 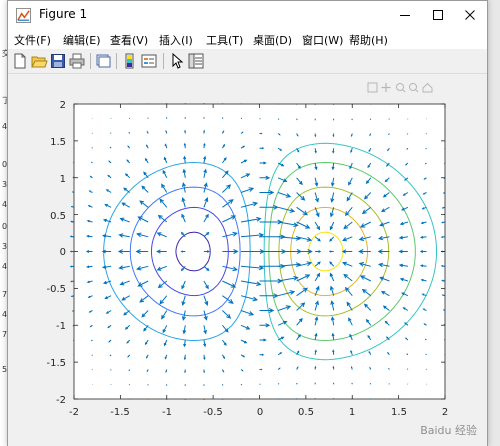 What do you see at coordinates (39, 61) in the screenshot?
I see `open-file-icon` at bounding box center [39, 61].